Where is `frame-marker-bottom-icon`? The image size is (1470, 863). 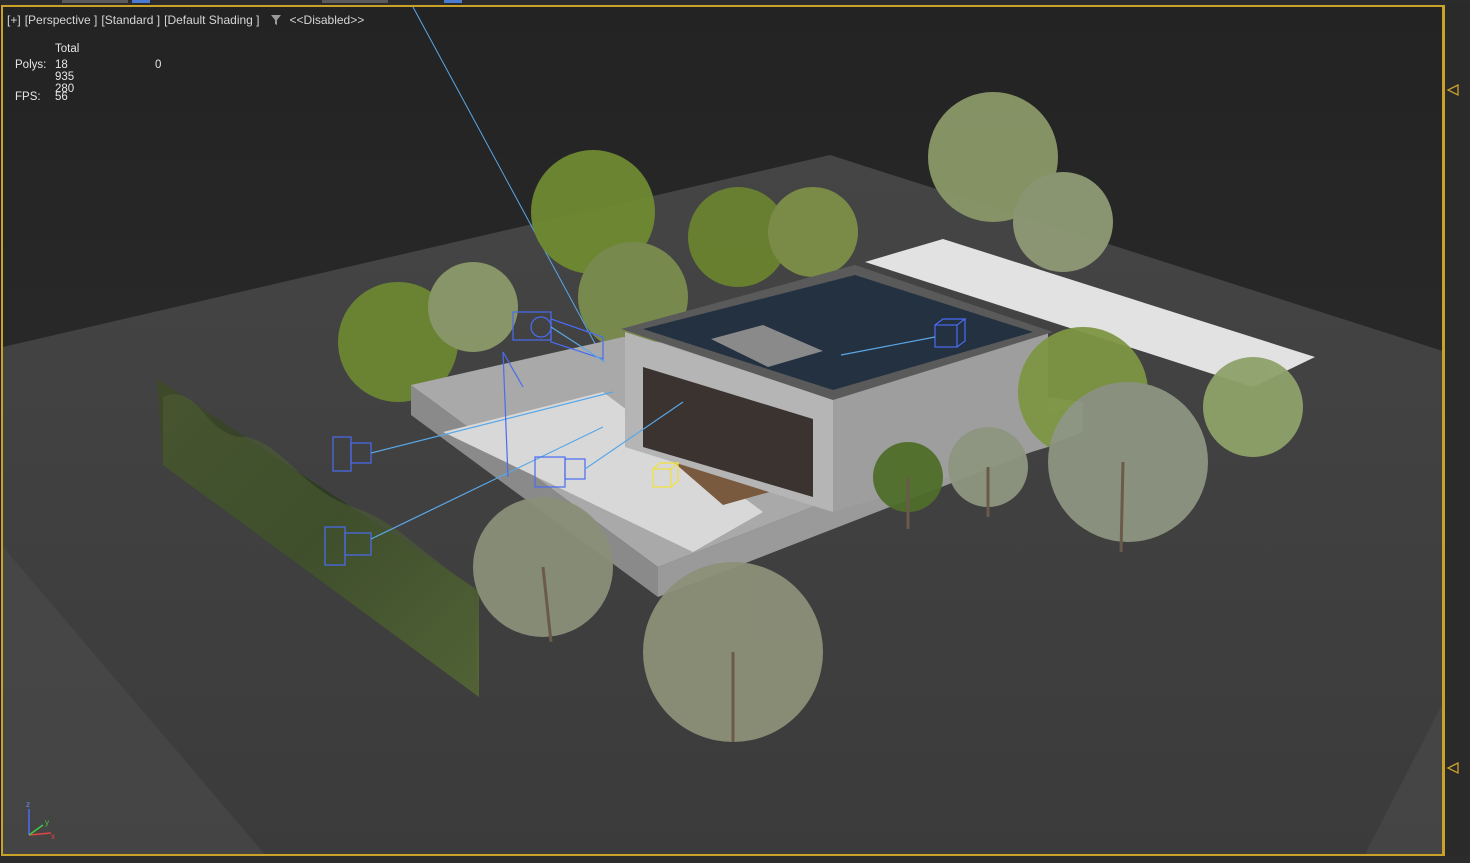 frame-marker-bottom-icon is located at coordinates (1453, 768).